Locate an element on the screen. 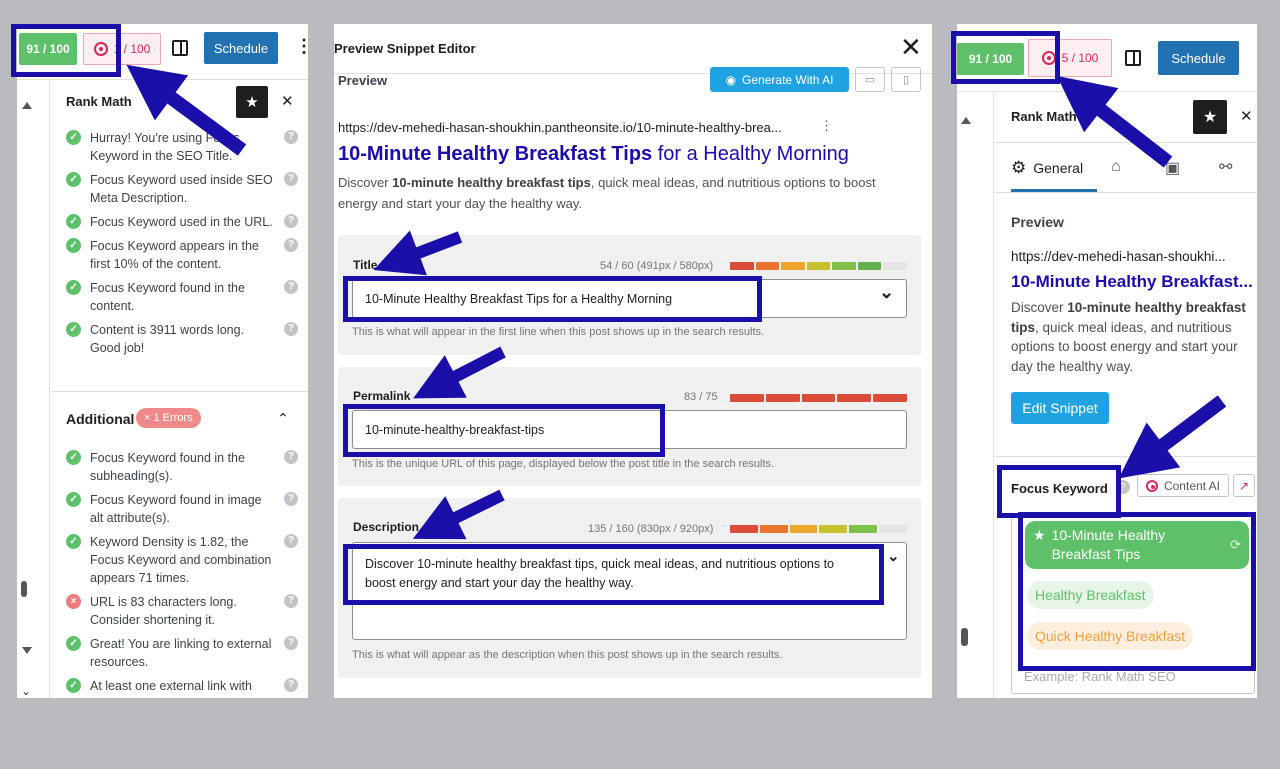  arrow-to-score-left is located at coordinates (186, 110).